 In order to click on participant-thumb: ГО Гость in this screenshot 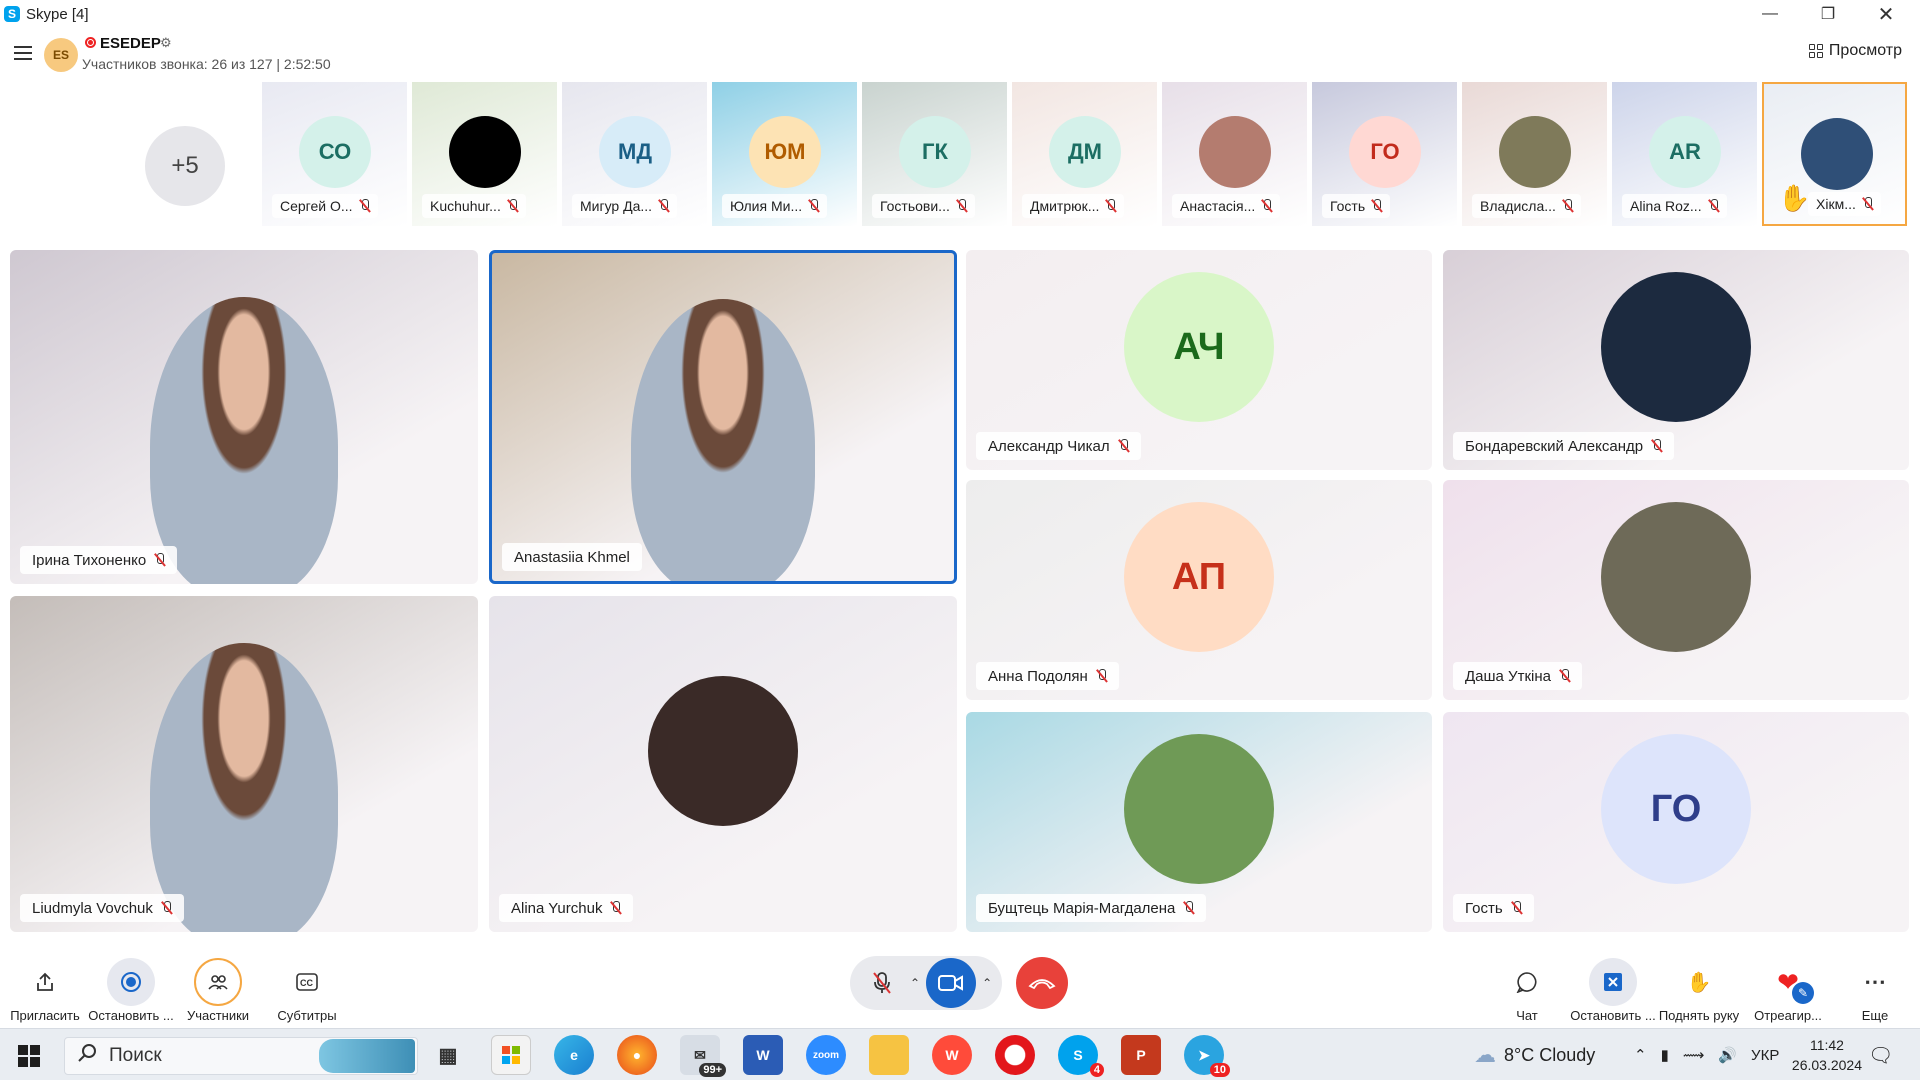, I will do `click(1384, 154)`.